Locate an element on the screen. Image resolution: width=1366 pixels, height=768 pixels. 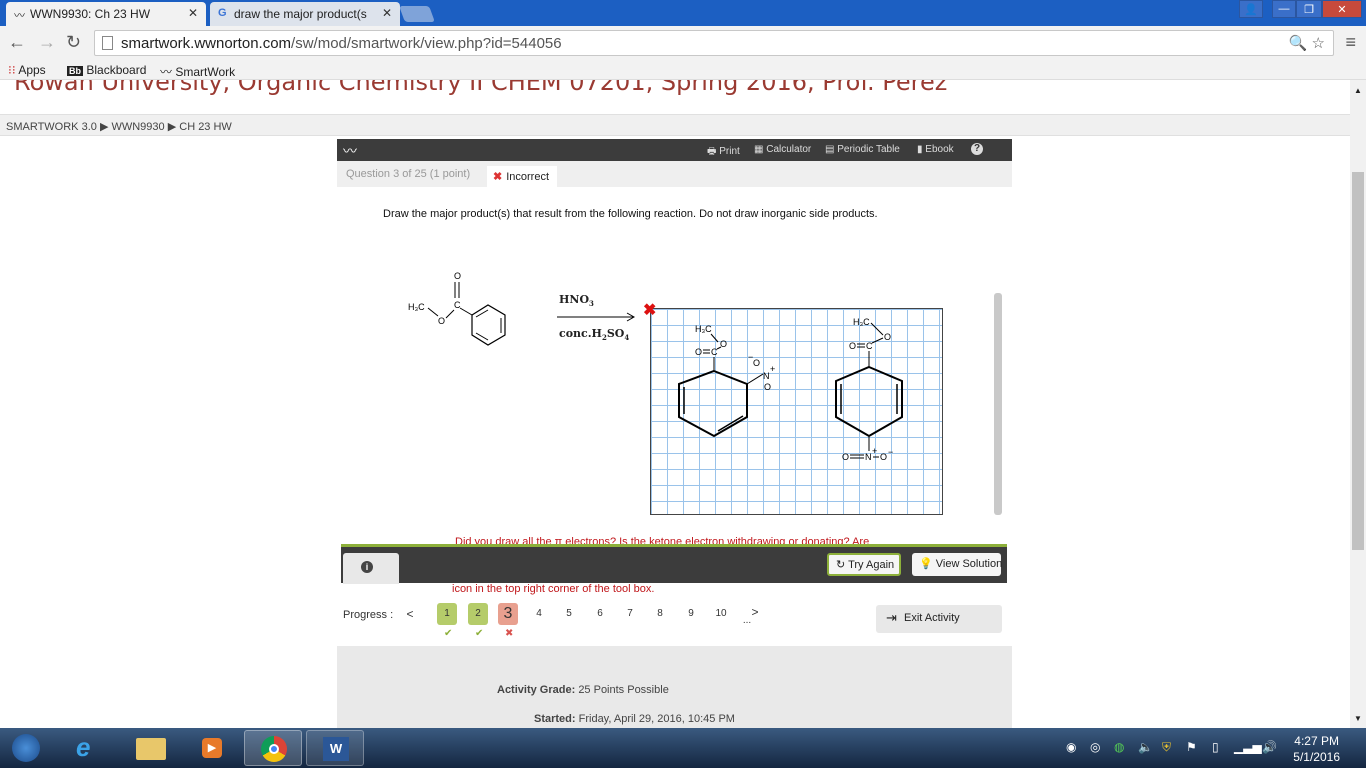
refresh-icon: ↻ is located at coordinates (841, 565).